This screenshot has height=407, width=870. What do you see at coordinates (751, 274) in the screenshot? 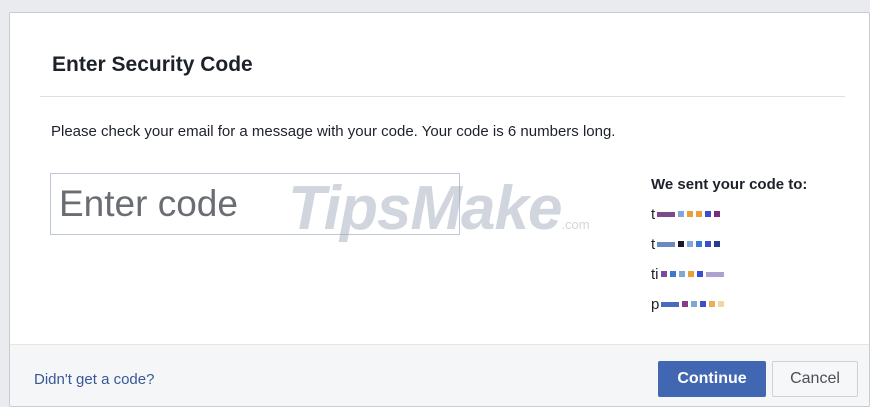
I see `recipient-email: ti` at bounding box center [751, 274].